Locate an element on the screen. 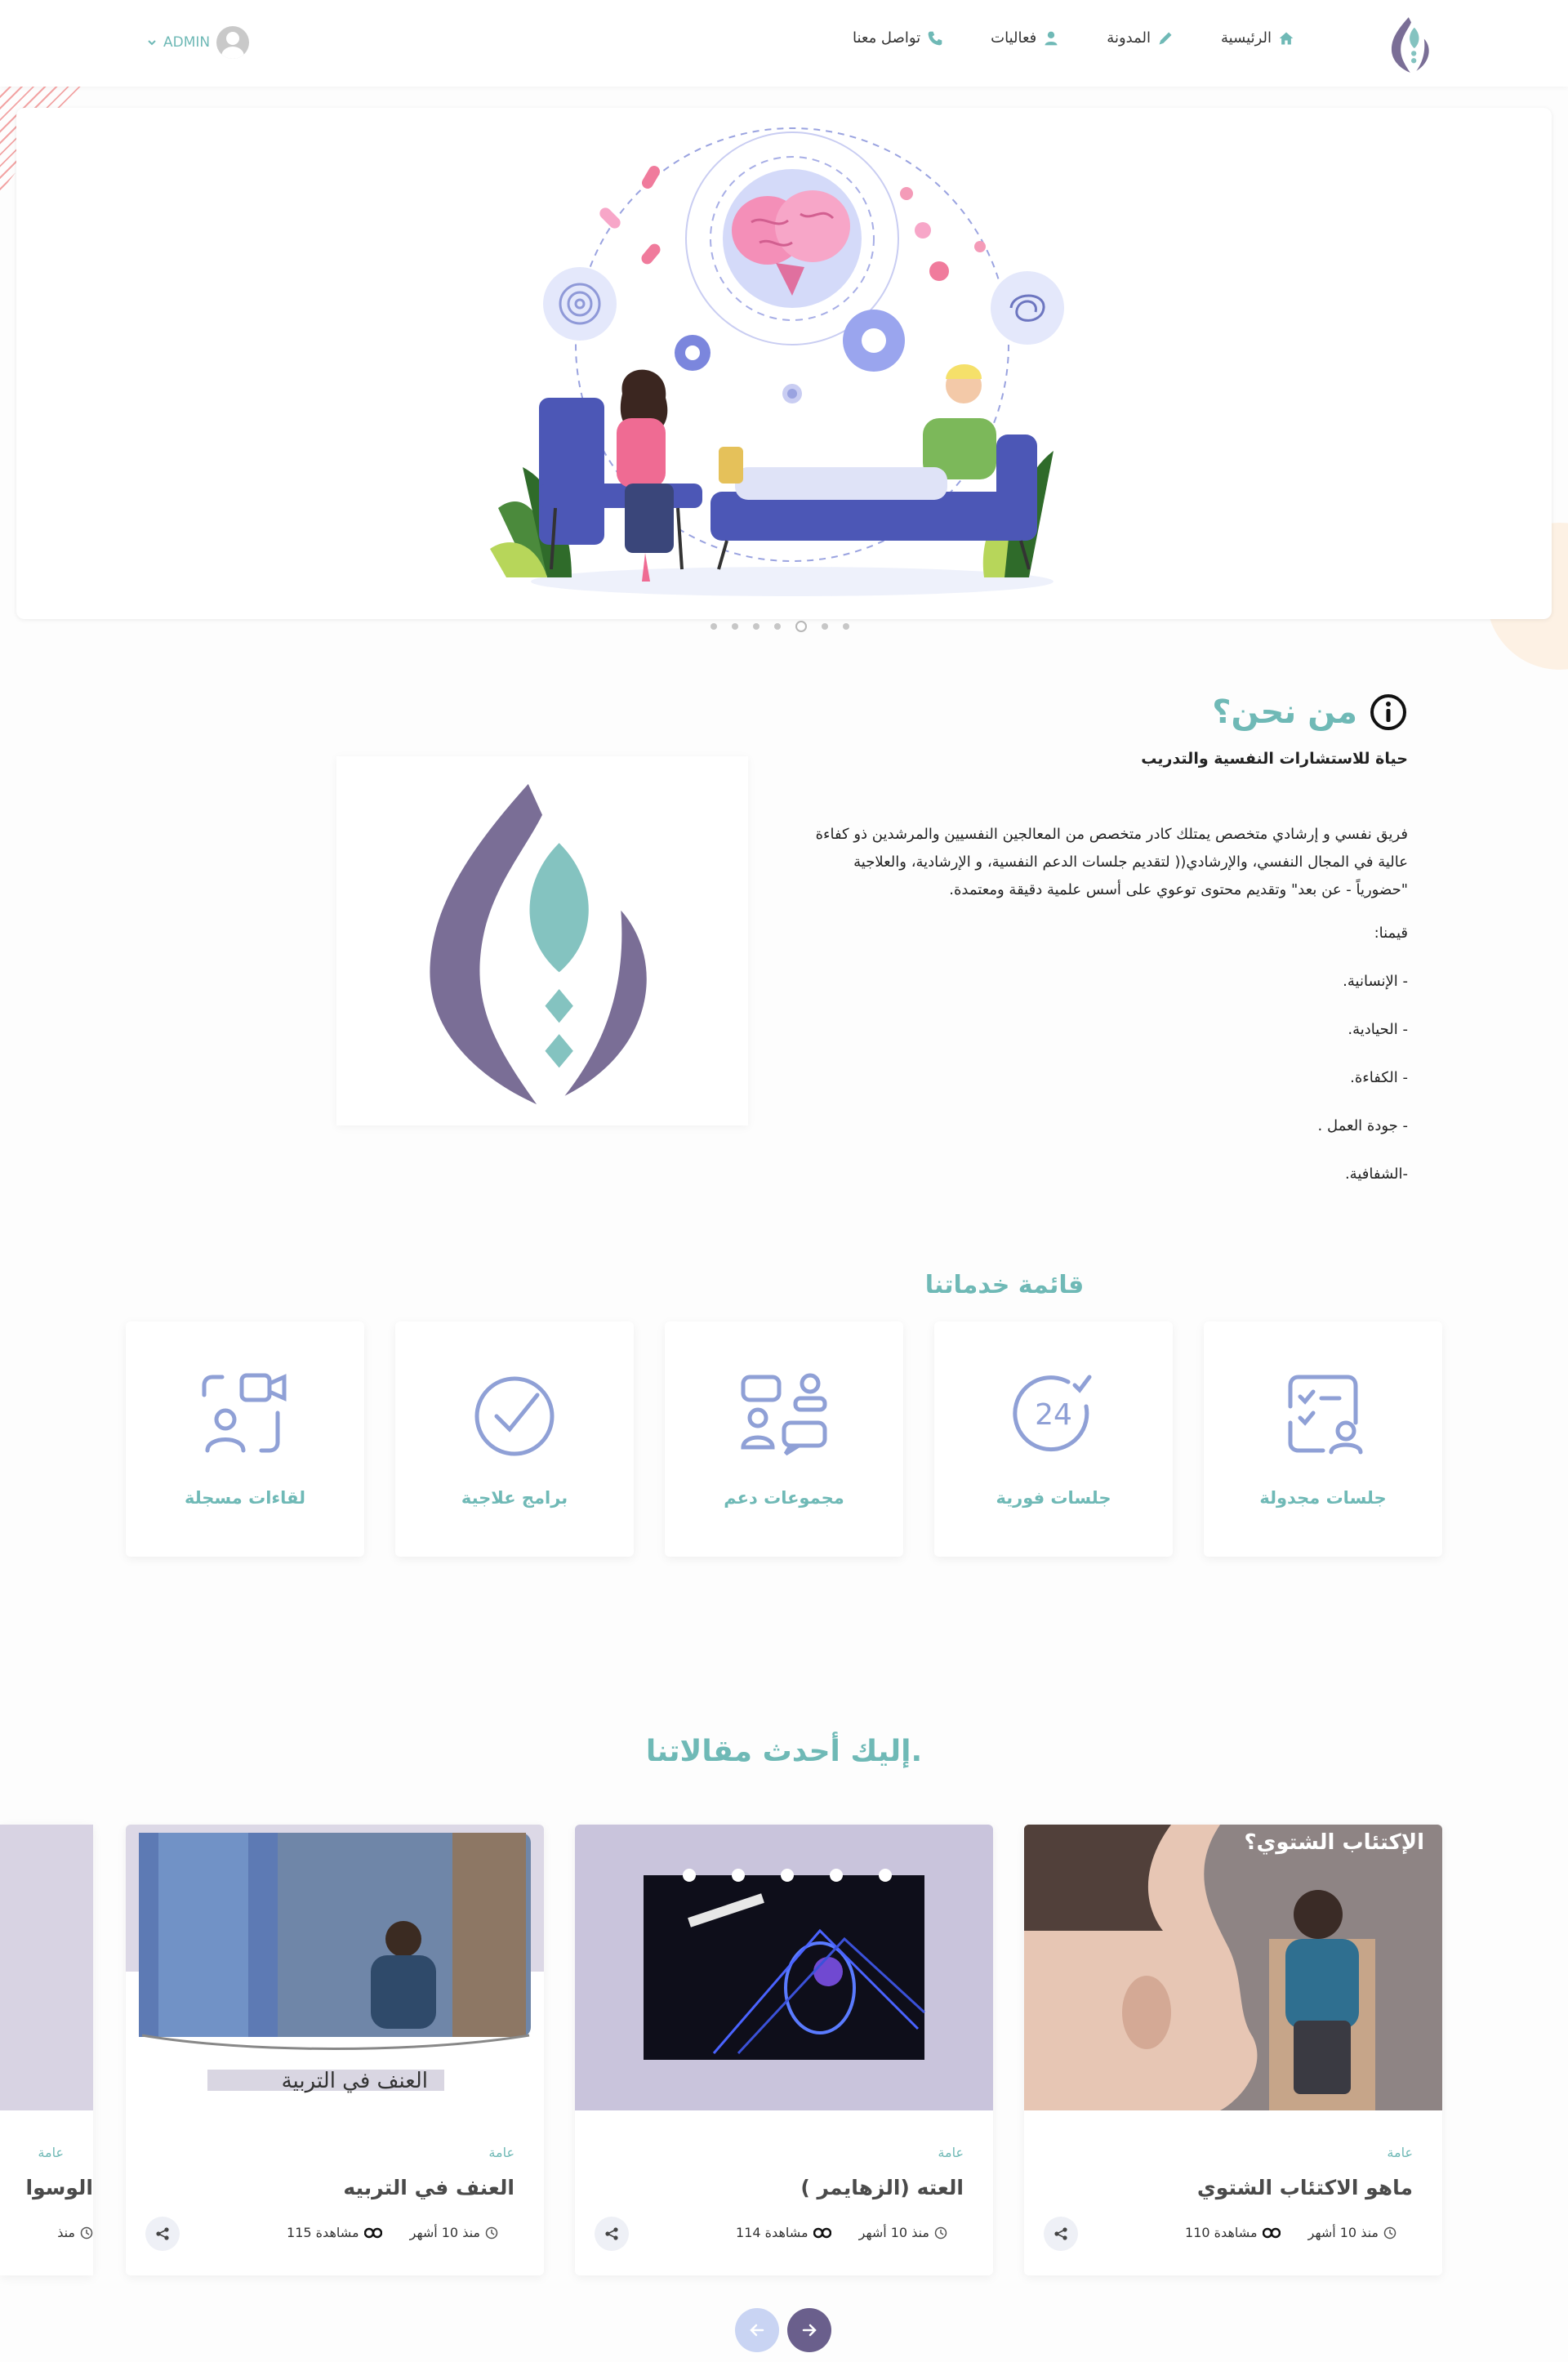 This screenshot has width=1568, height=2362. time-text: منذ is located at coordinates (66, 2232).